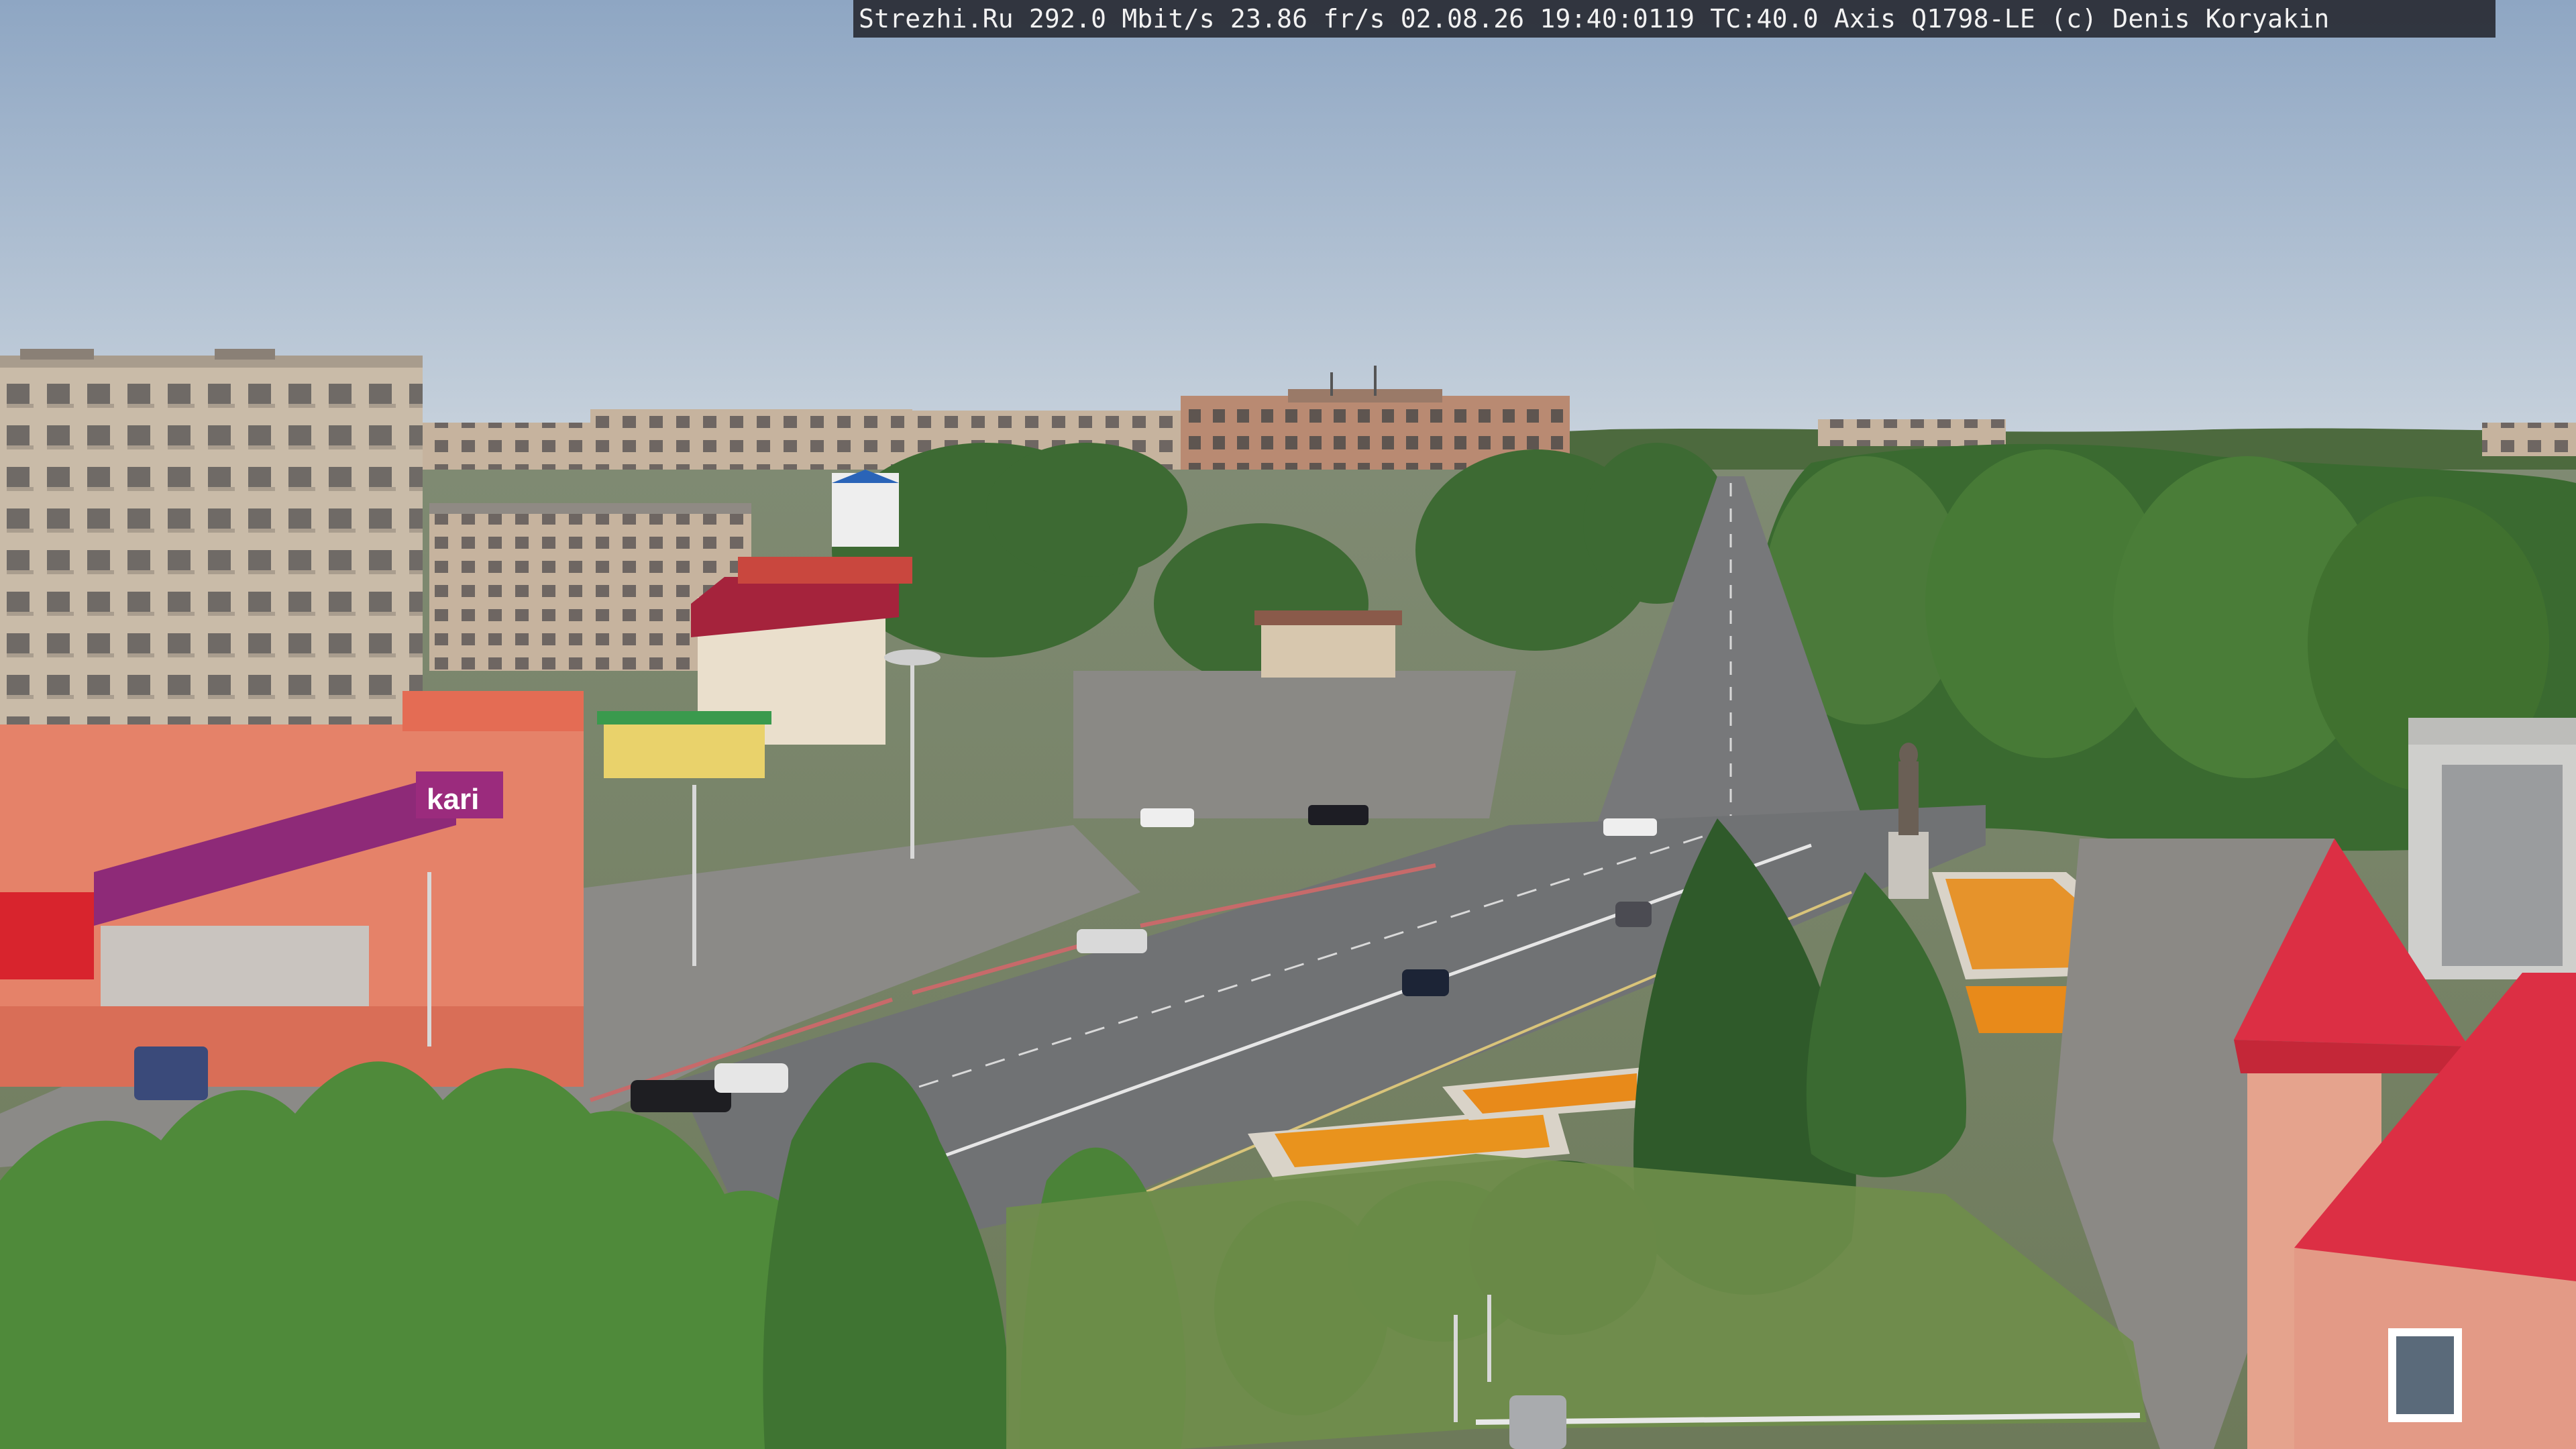 The width and height of the screenshot is (2576, 1449). What do you see at coordinates (211, 562) in the screenshot?
I see `apartment-block-left` at bounding box center [211, 562].